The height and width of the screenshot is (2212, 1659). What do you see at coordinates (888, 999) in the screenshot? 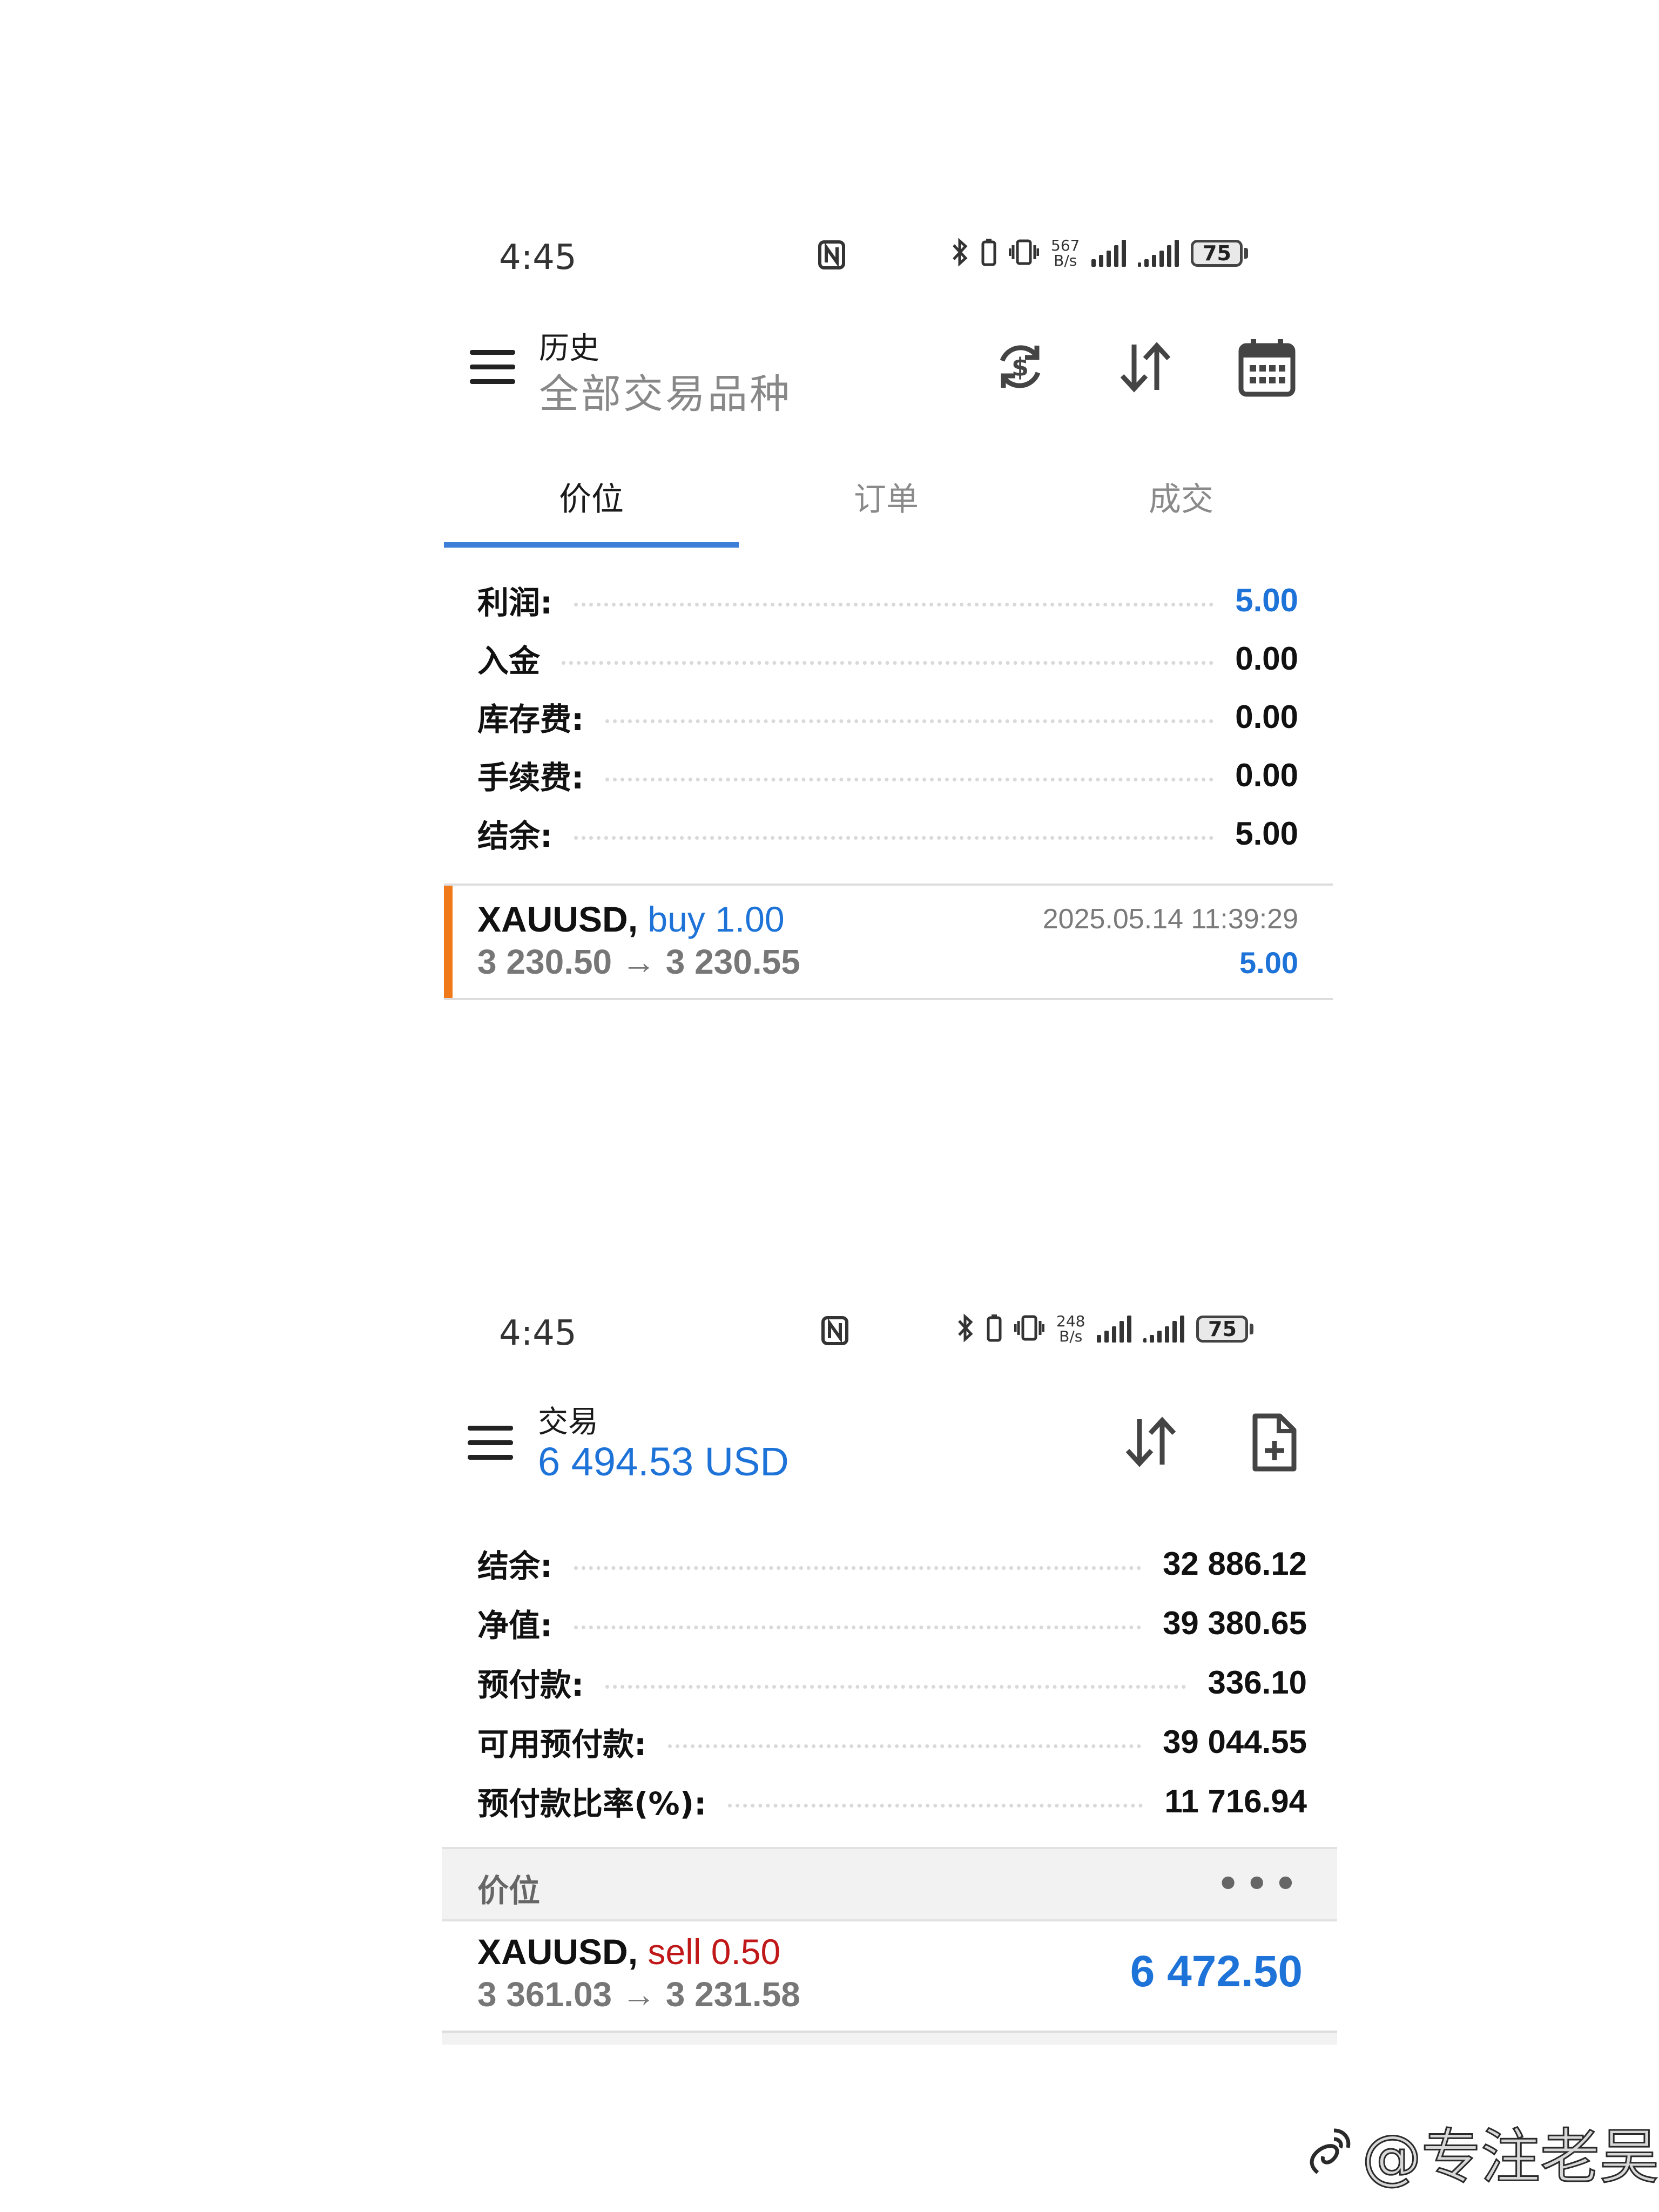
I see `divider` at bounding box center [888, 999].